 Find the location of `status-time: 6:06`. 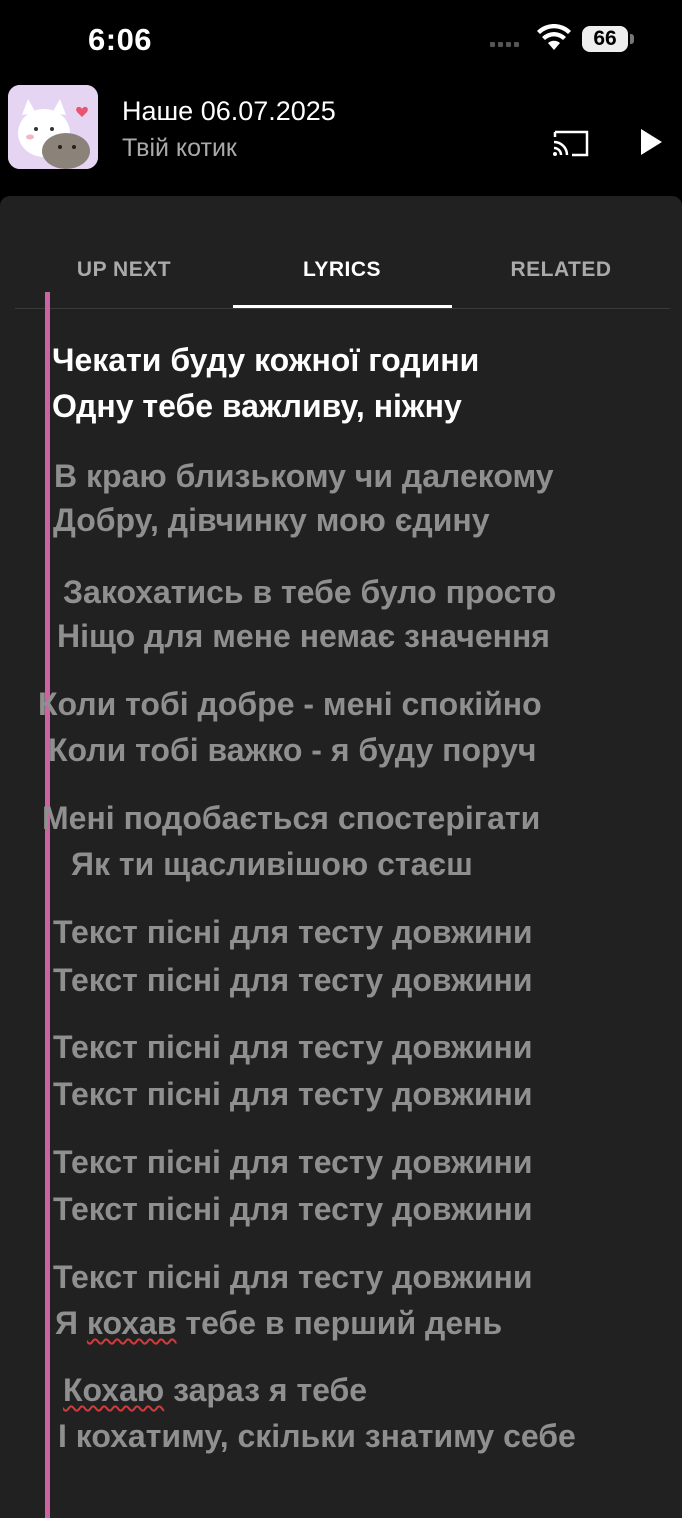

status-time: 6:06 is located at coordinates (120, 39).